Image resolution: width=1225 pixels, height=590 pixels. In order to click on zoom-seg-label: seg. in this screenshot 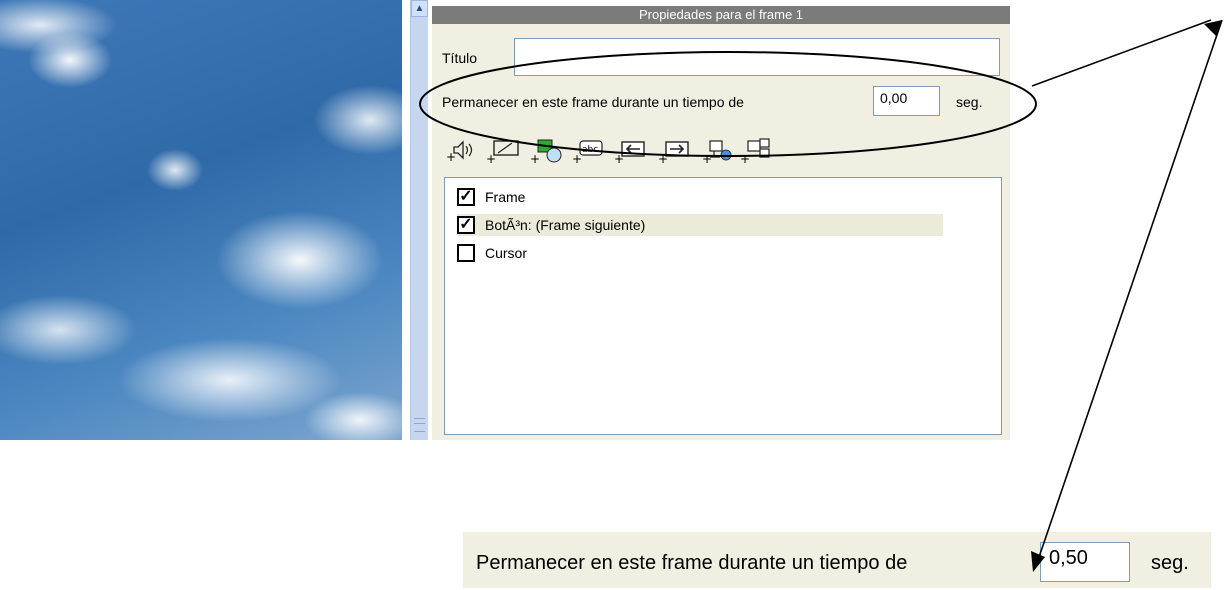, I will do `click(1170, 563)`.